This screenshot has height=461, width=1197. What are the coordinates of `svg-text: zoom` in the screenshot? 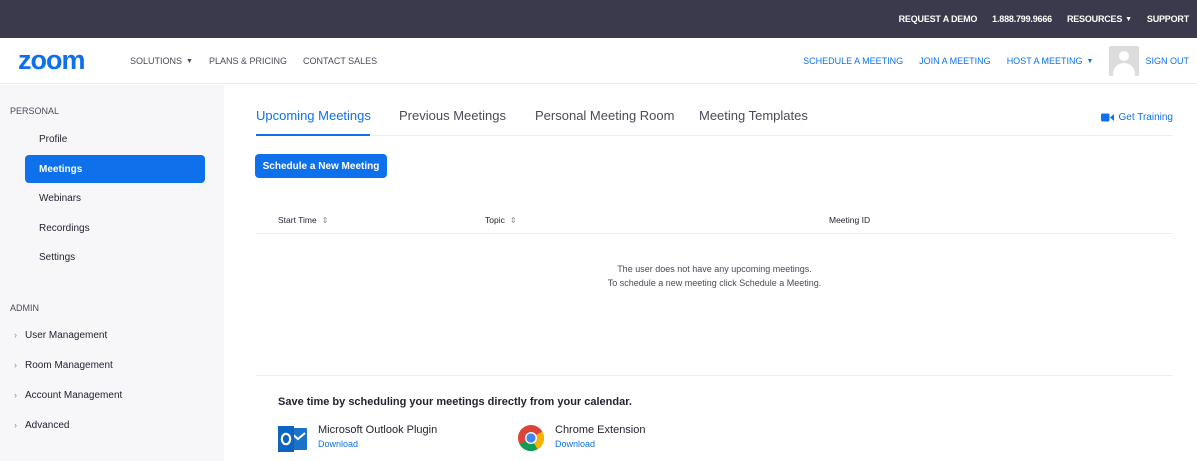 It's located at (51, 60).